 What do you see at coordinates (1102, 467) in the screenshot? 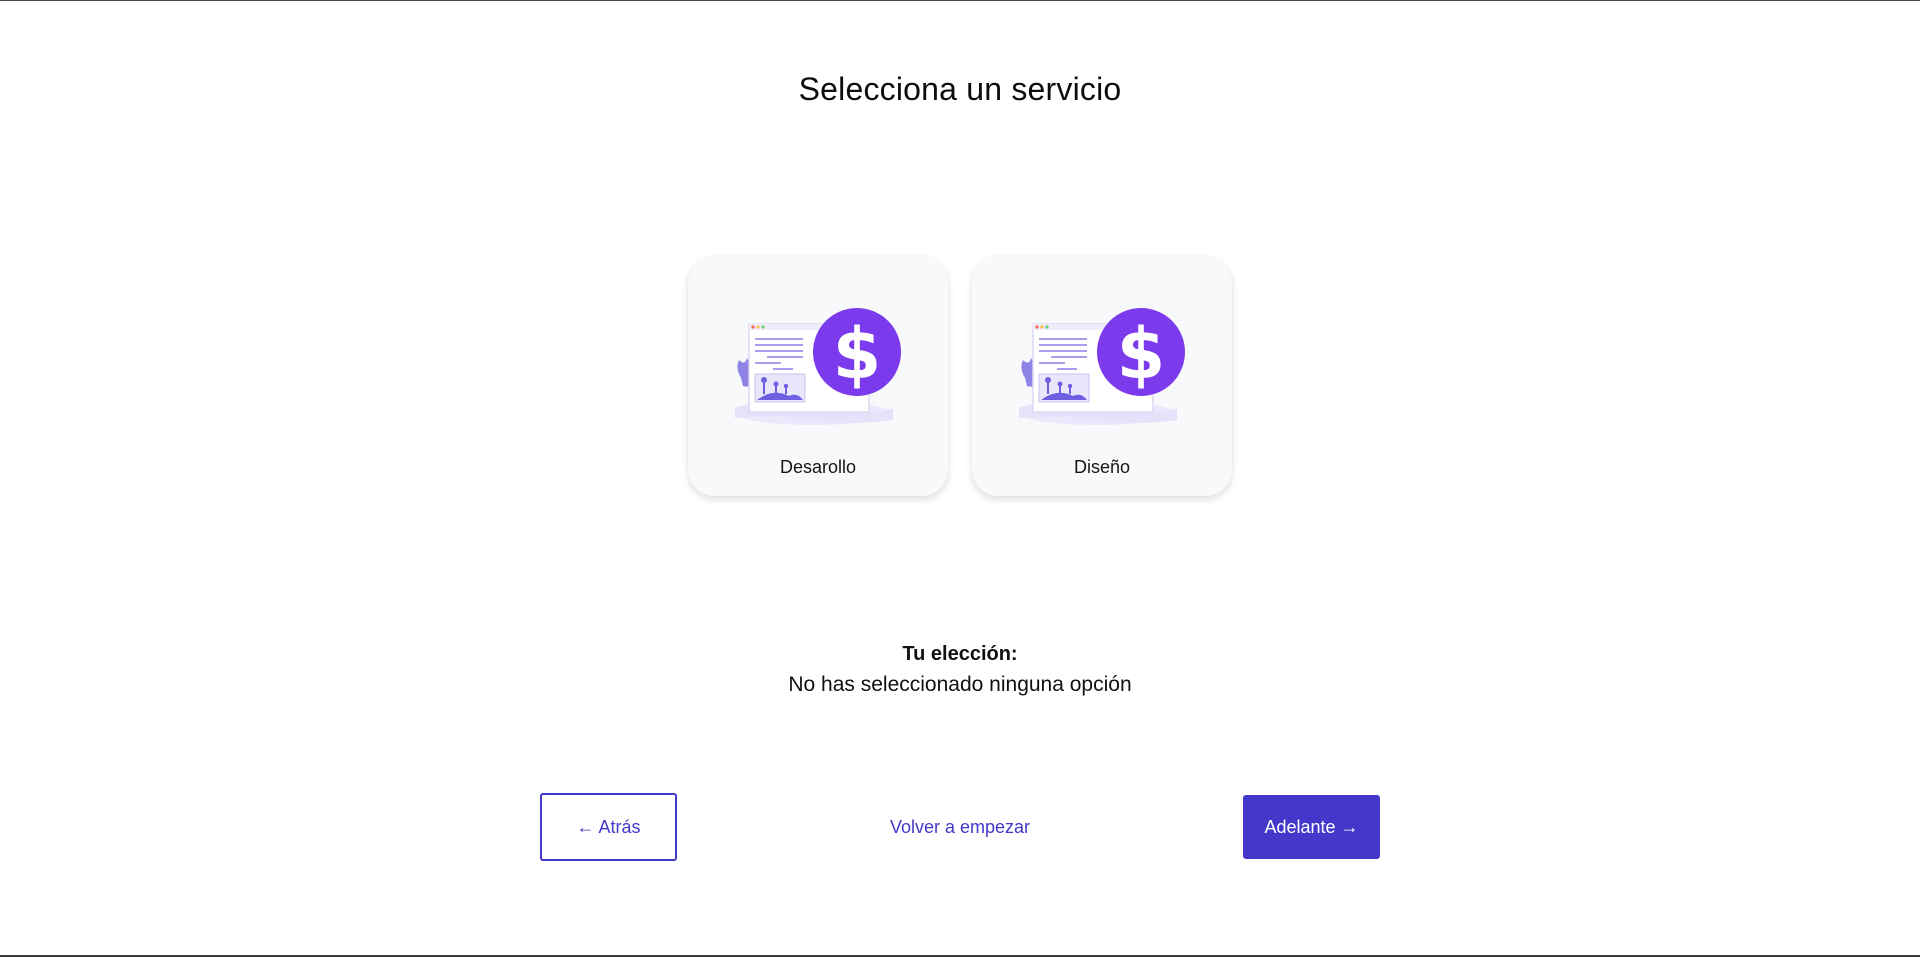
I see `service-card-label: Diseño` at bounding box center [1102, 467].